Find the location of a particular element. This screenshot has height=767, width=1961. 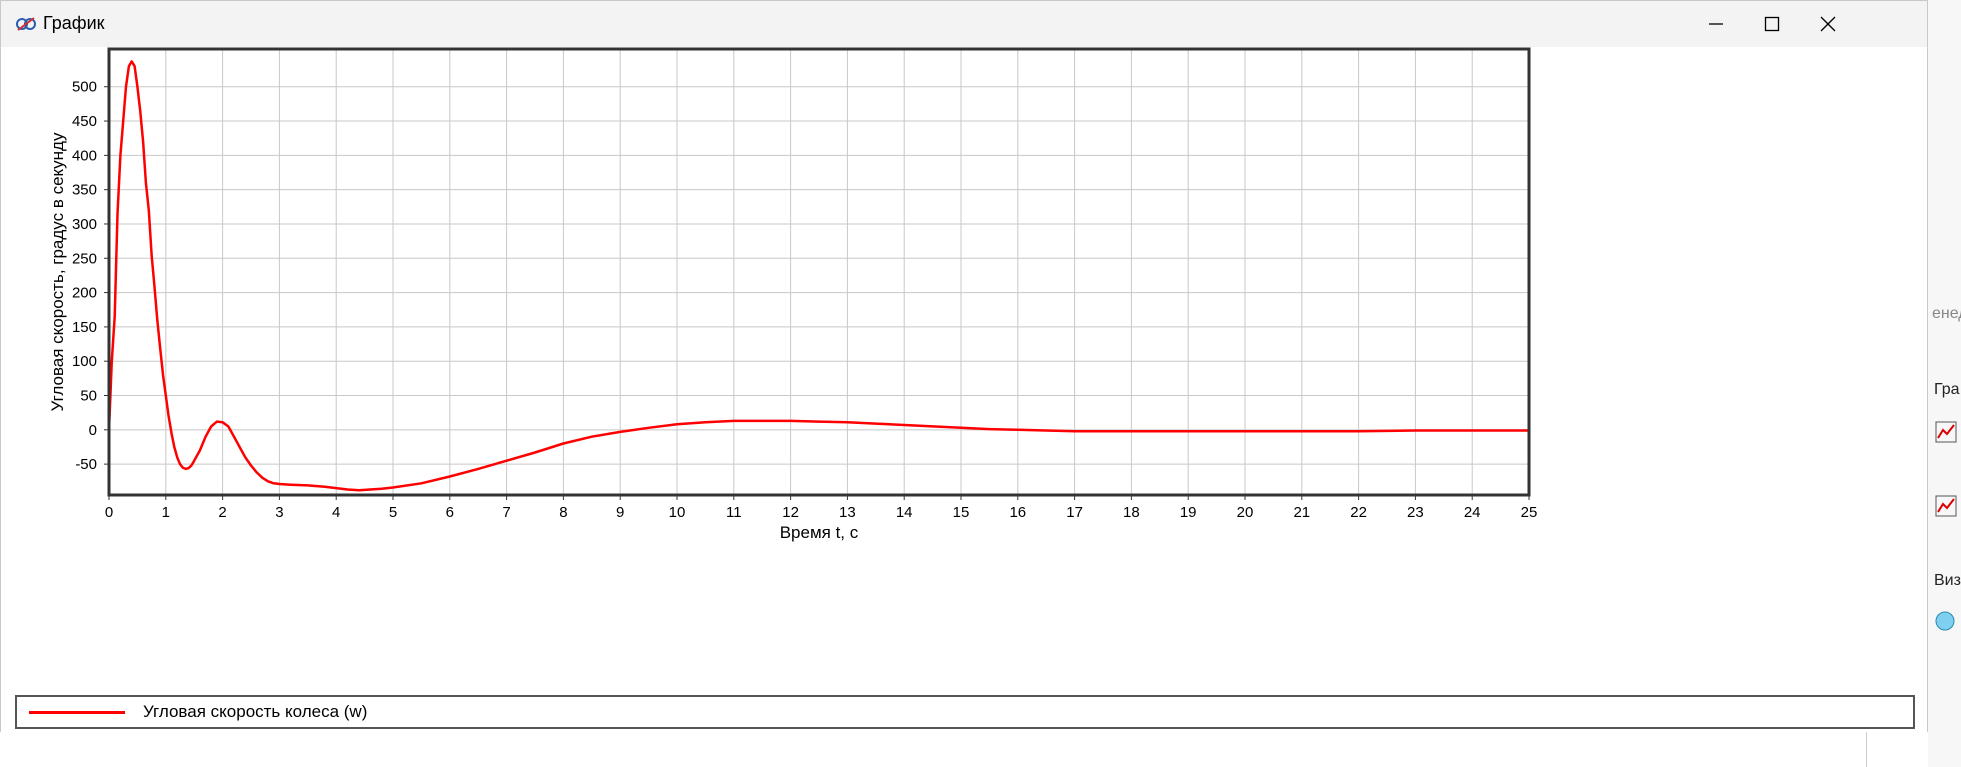

x-tick-label: 19 is located at coordinates (1188, 512).